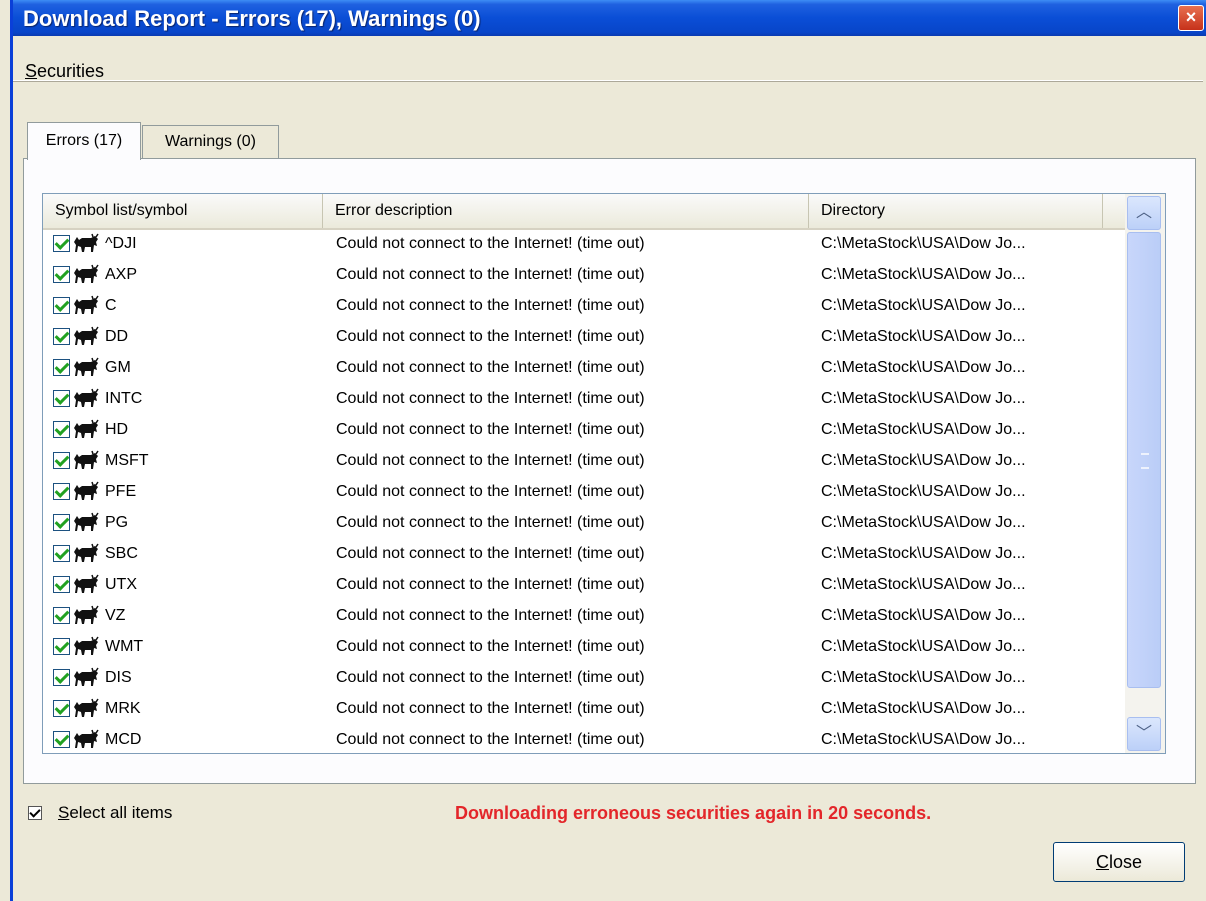 The image size is (1206, 901). I want to click on column-header-symbol: Symbol list/symbol, so click(183, 211).